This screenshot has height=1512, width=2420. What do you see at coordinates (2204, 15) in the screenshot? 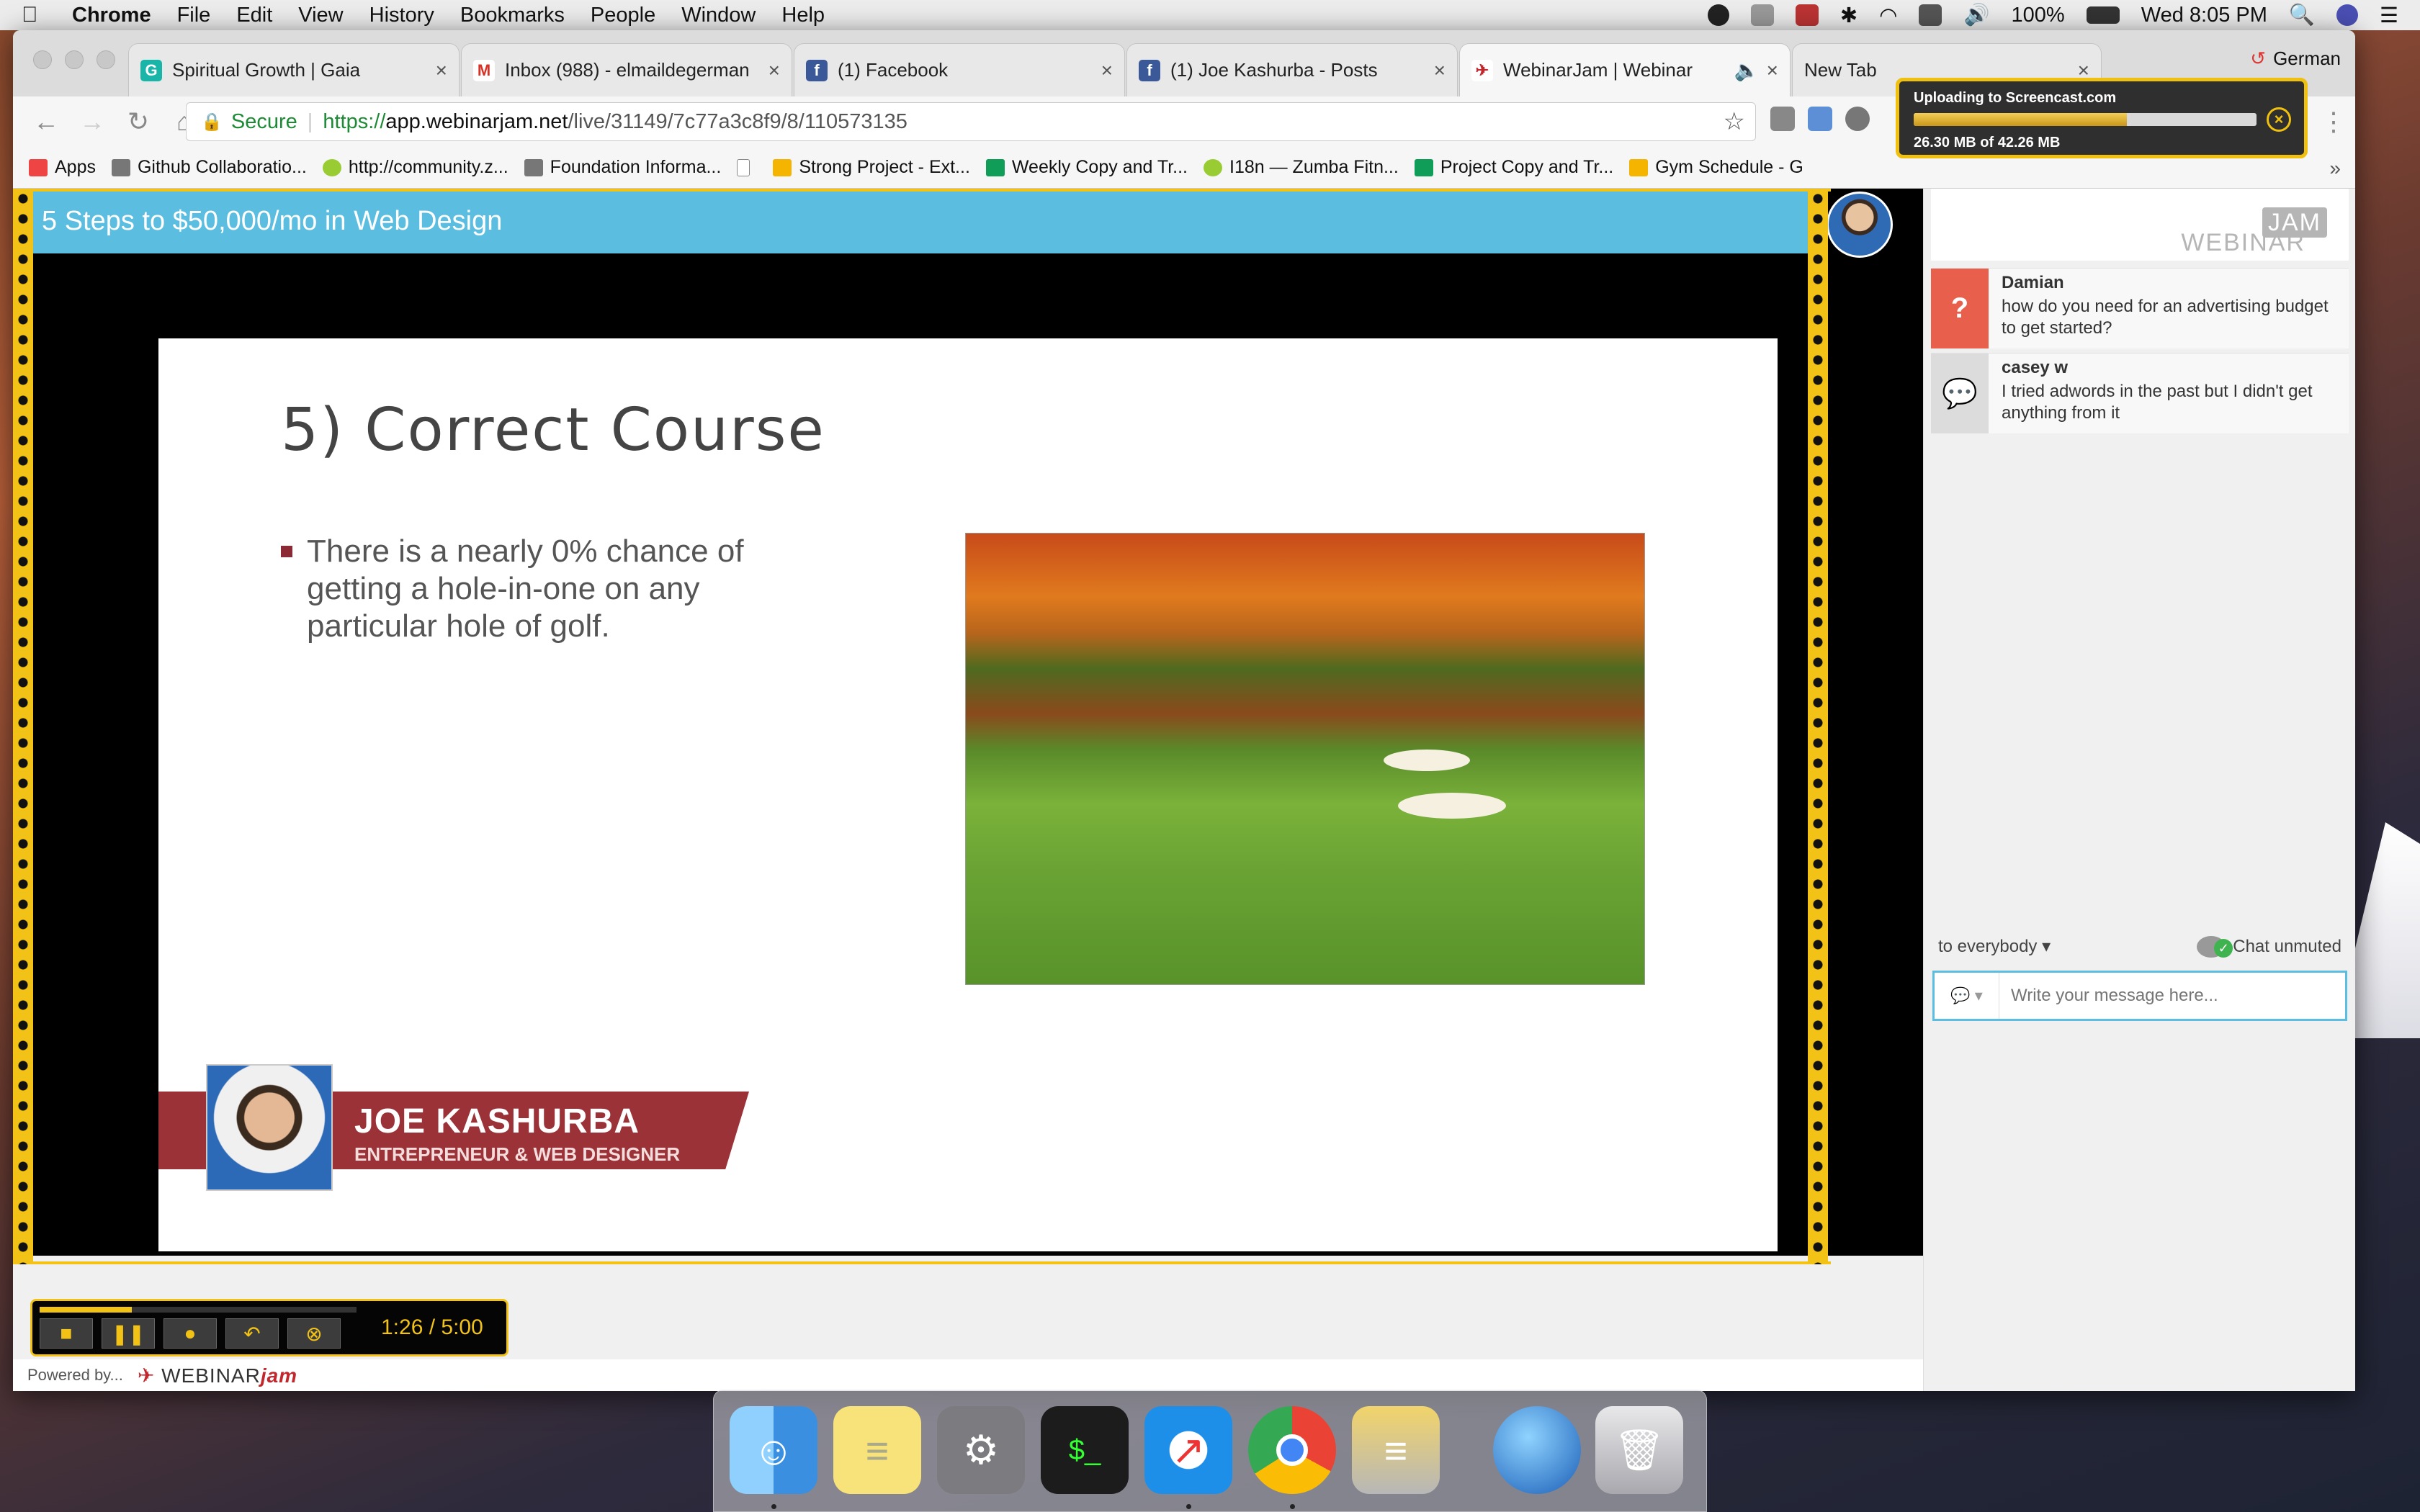
I see `menubar-clock: Wed 8:05 PM` at bounding box center [2204, 15].